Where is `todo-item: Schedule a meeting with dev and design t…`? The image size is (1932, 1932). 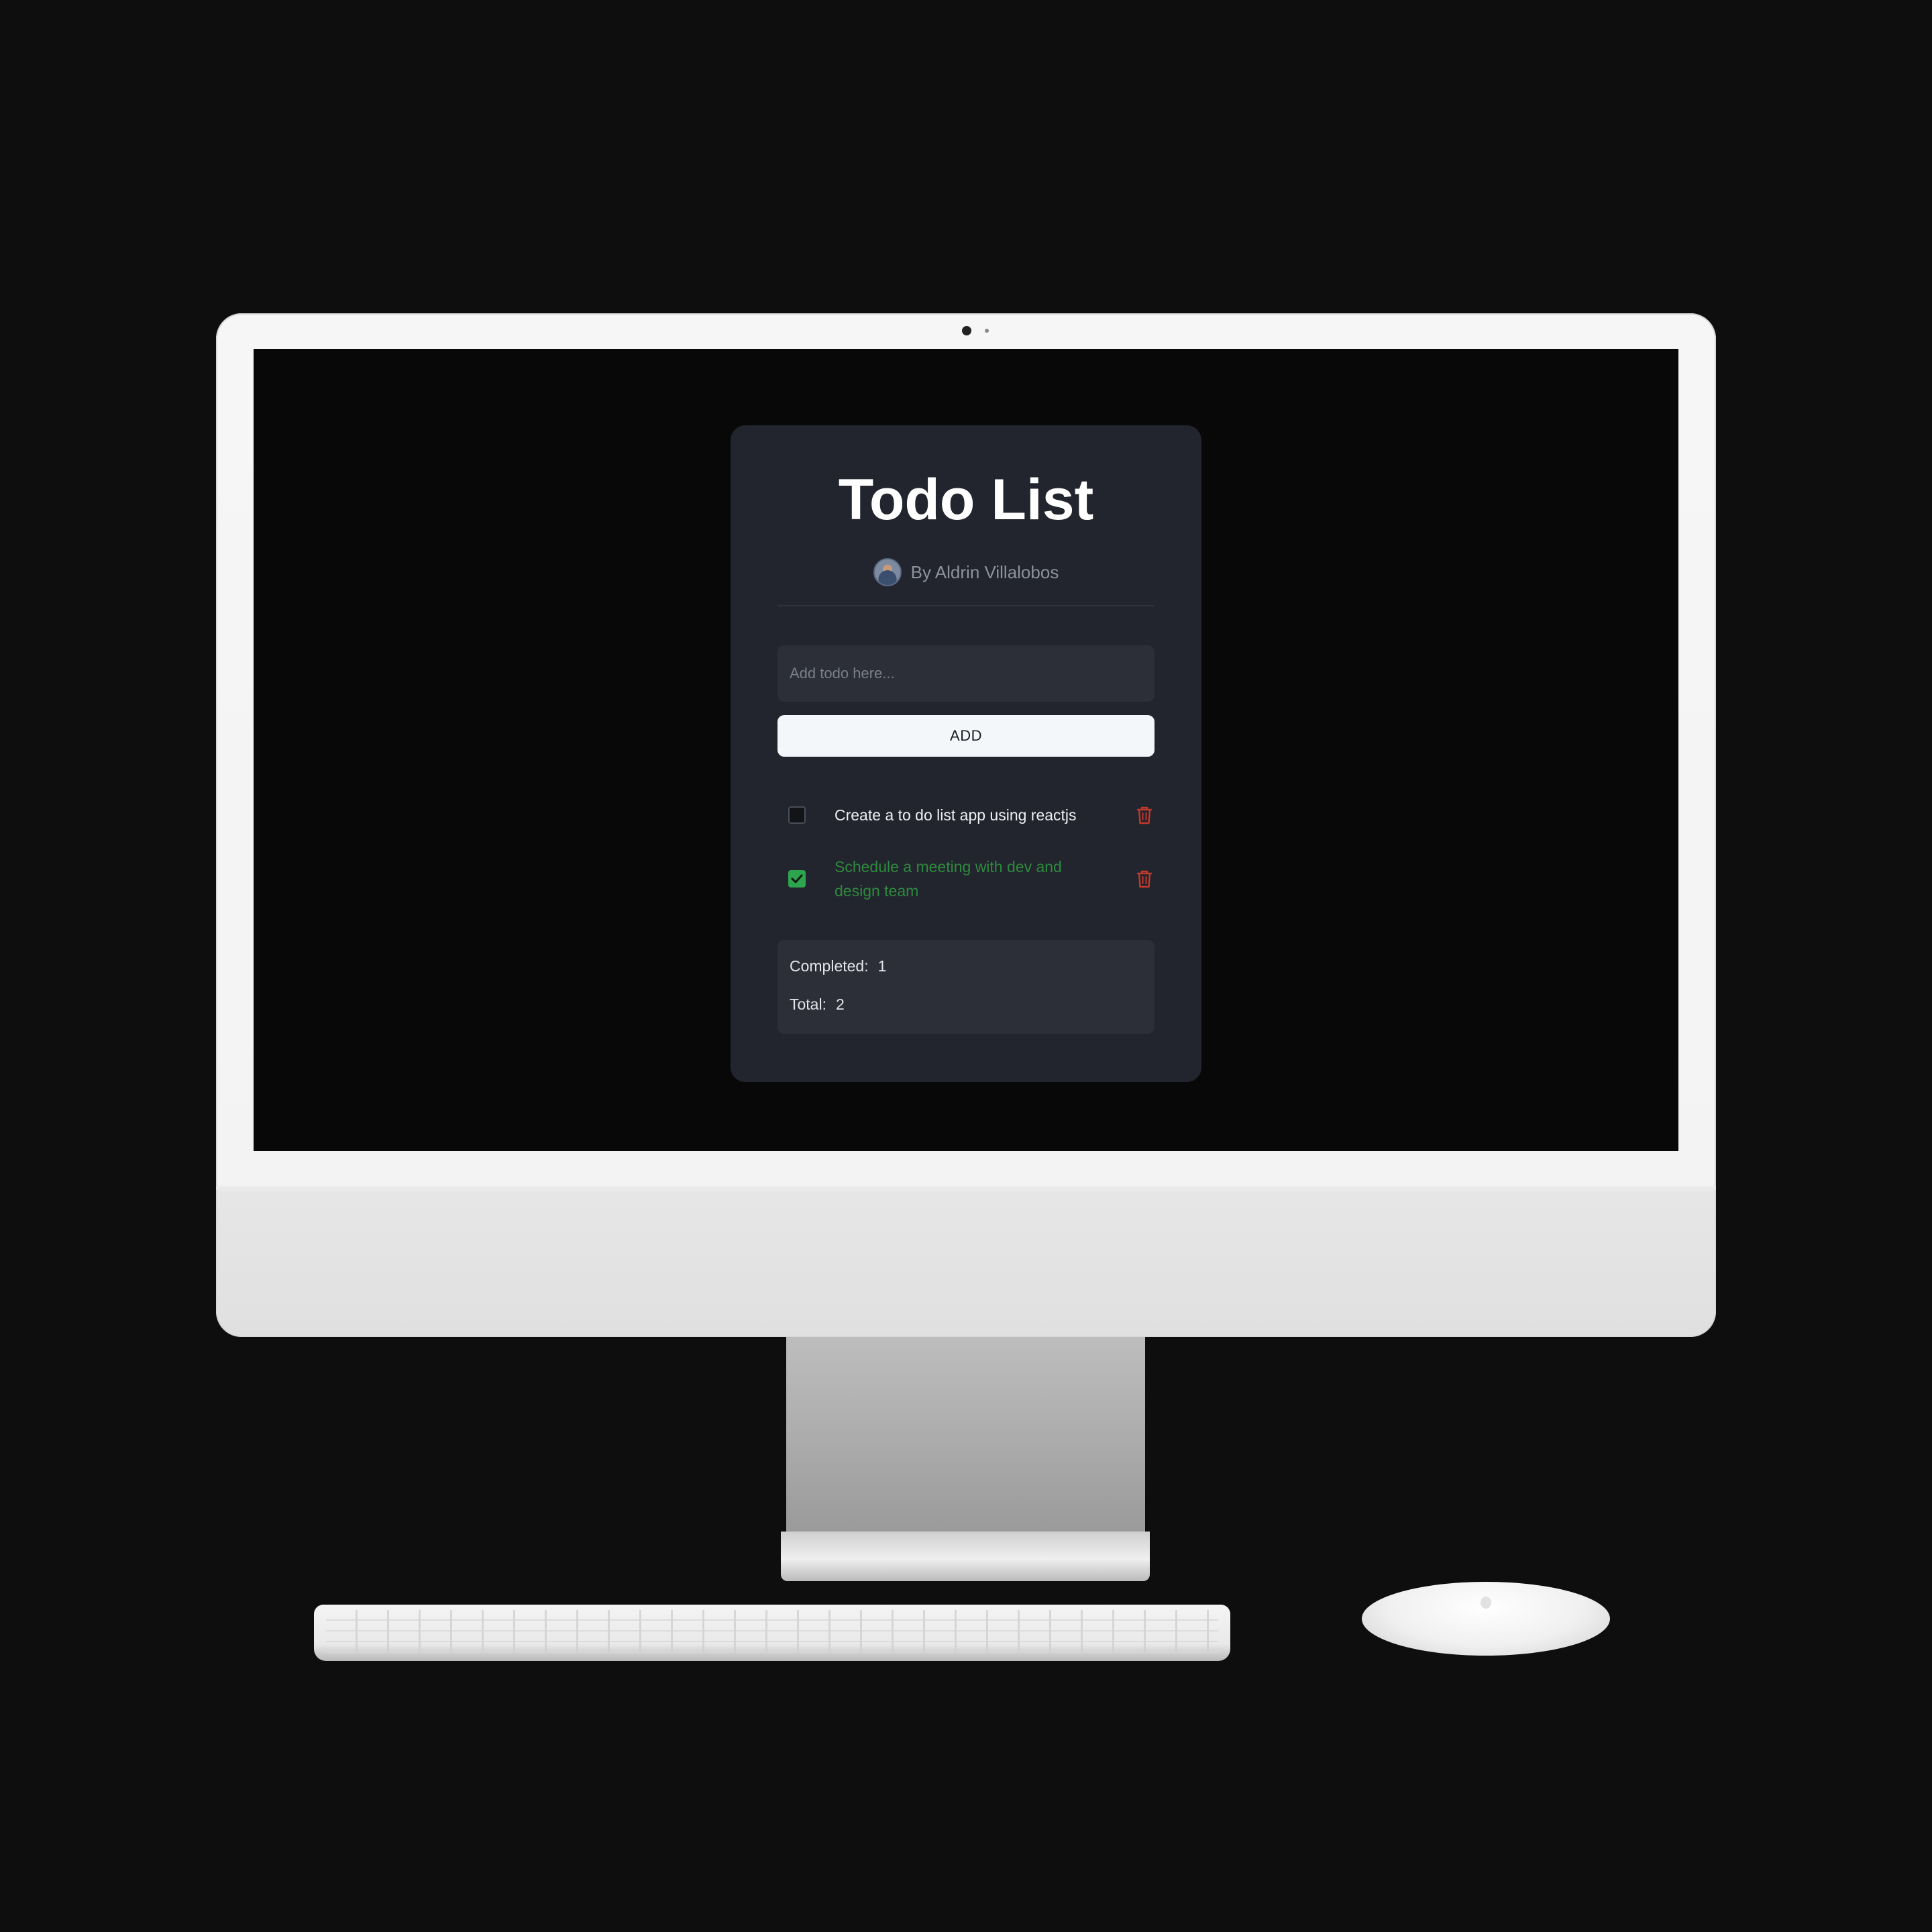
todo-item: Schedule a meeting with dev and design t… is located at coordinates (966, 879).